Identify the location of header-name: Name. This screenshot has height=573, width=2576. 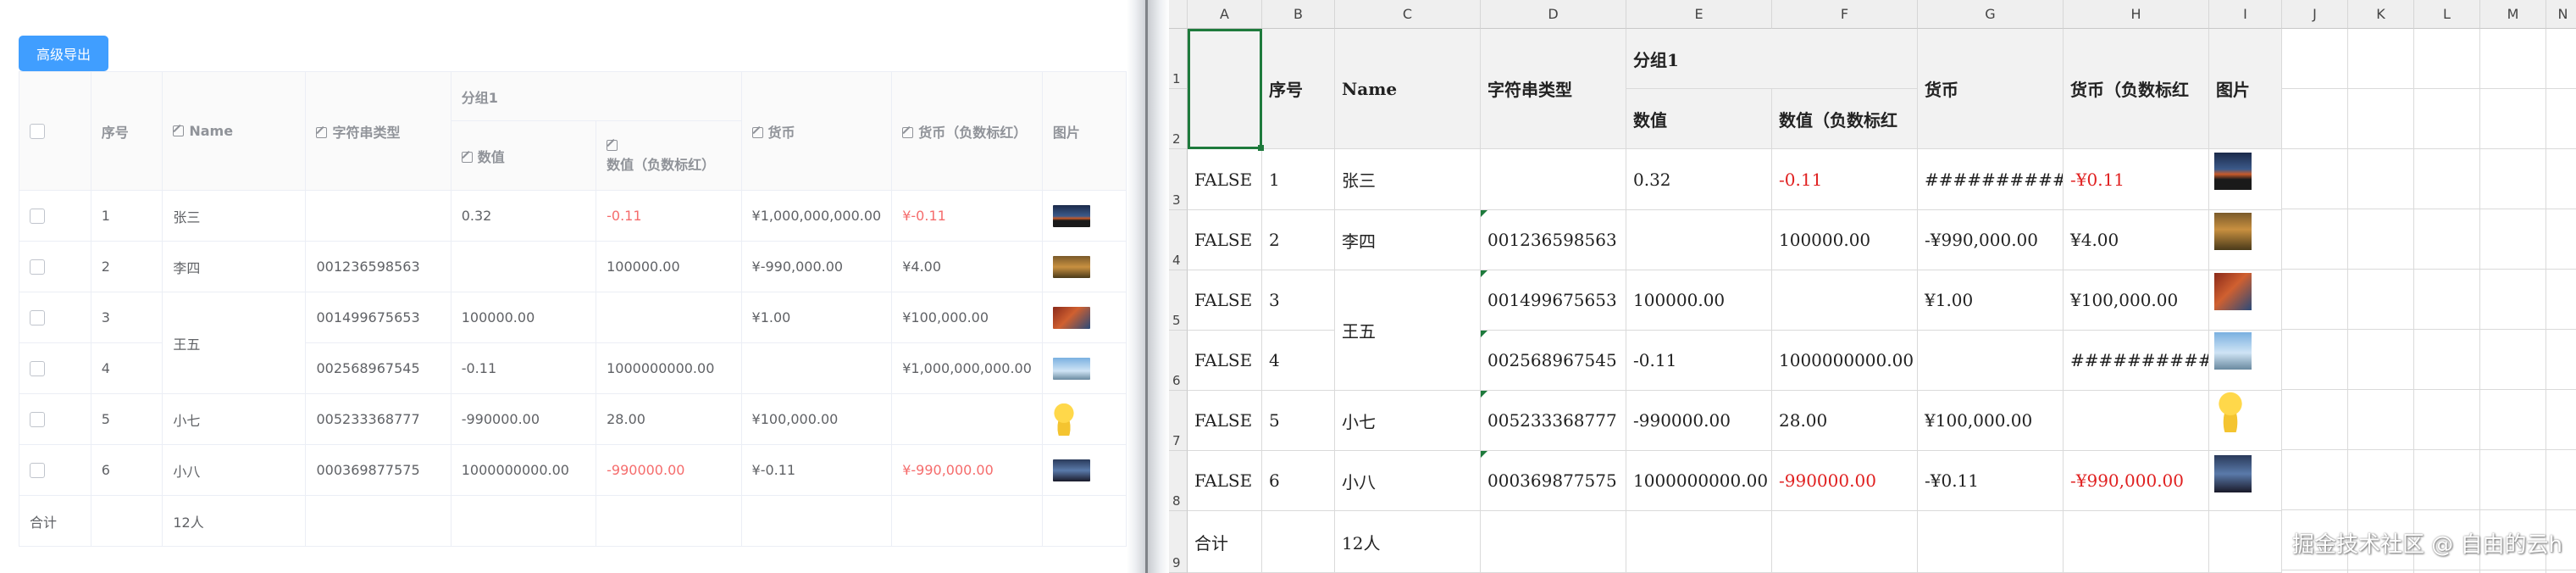
(234, 131).